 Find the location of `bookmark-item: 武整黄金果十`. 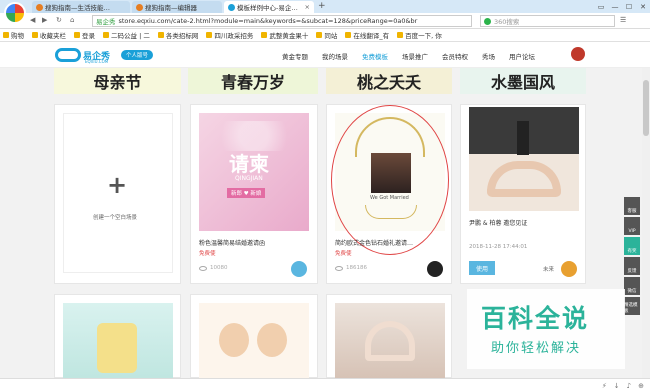

bookmark-item: 武整黄金果十 is located at coordinates (284, 35).